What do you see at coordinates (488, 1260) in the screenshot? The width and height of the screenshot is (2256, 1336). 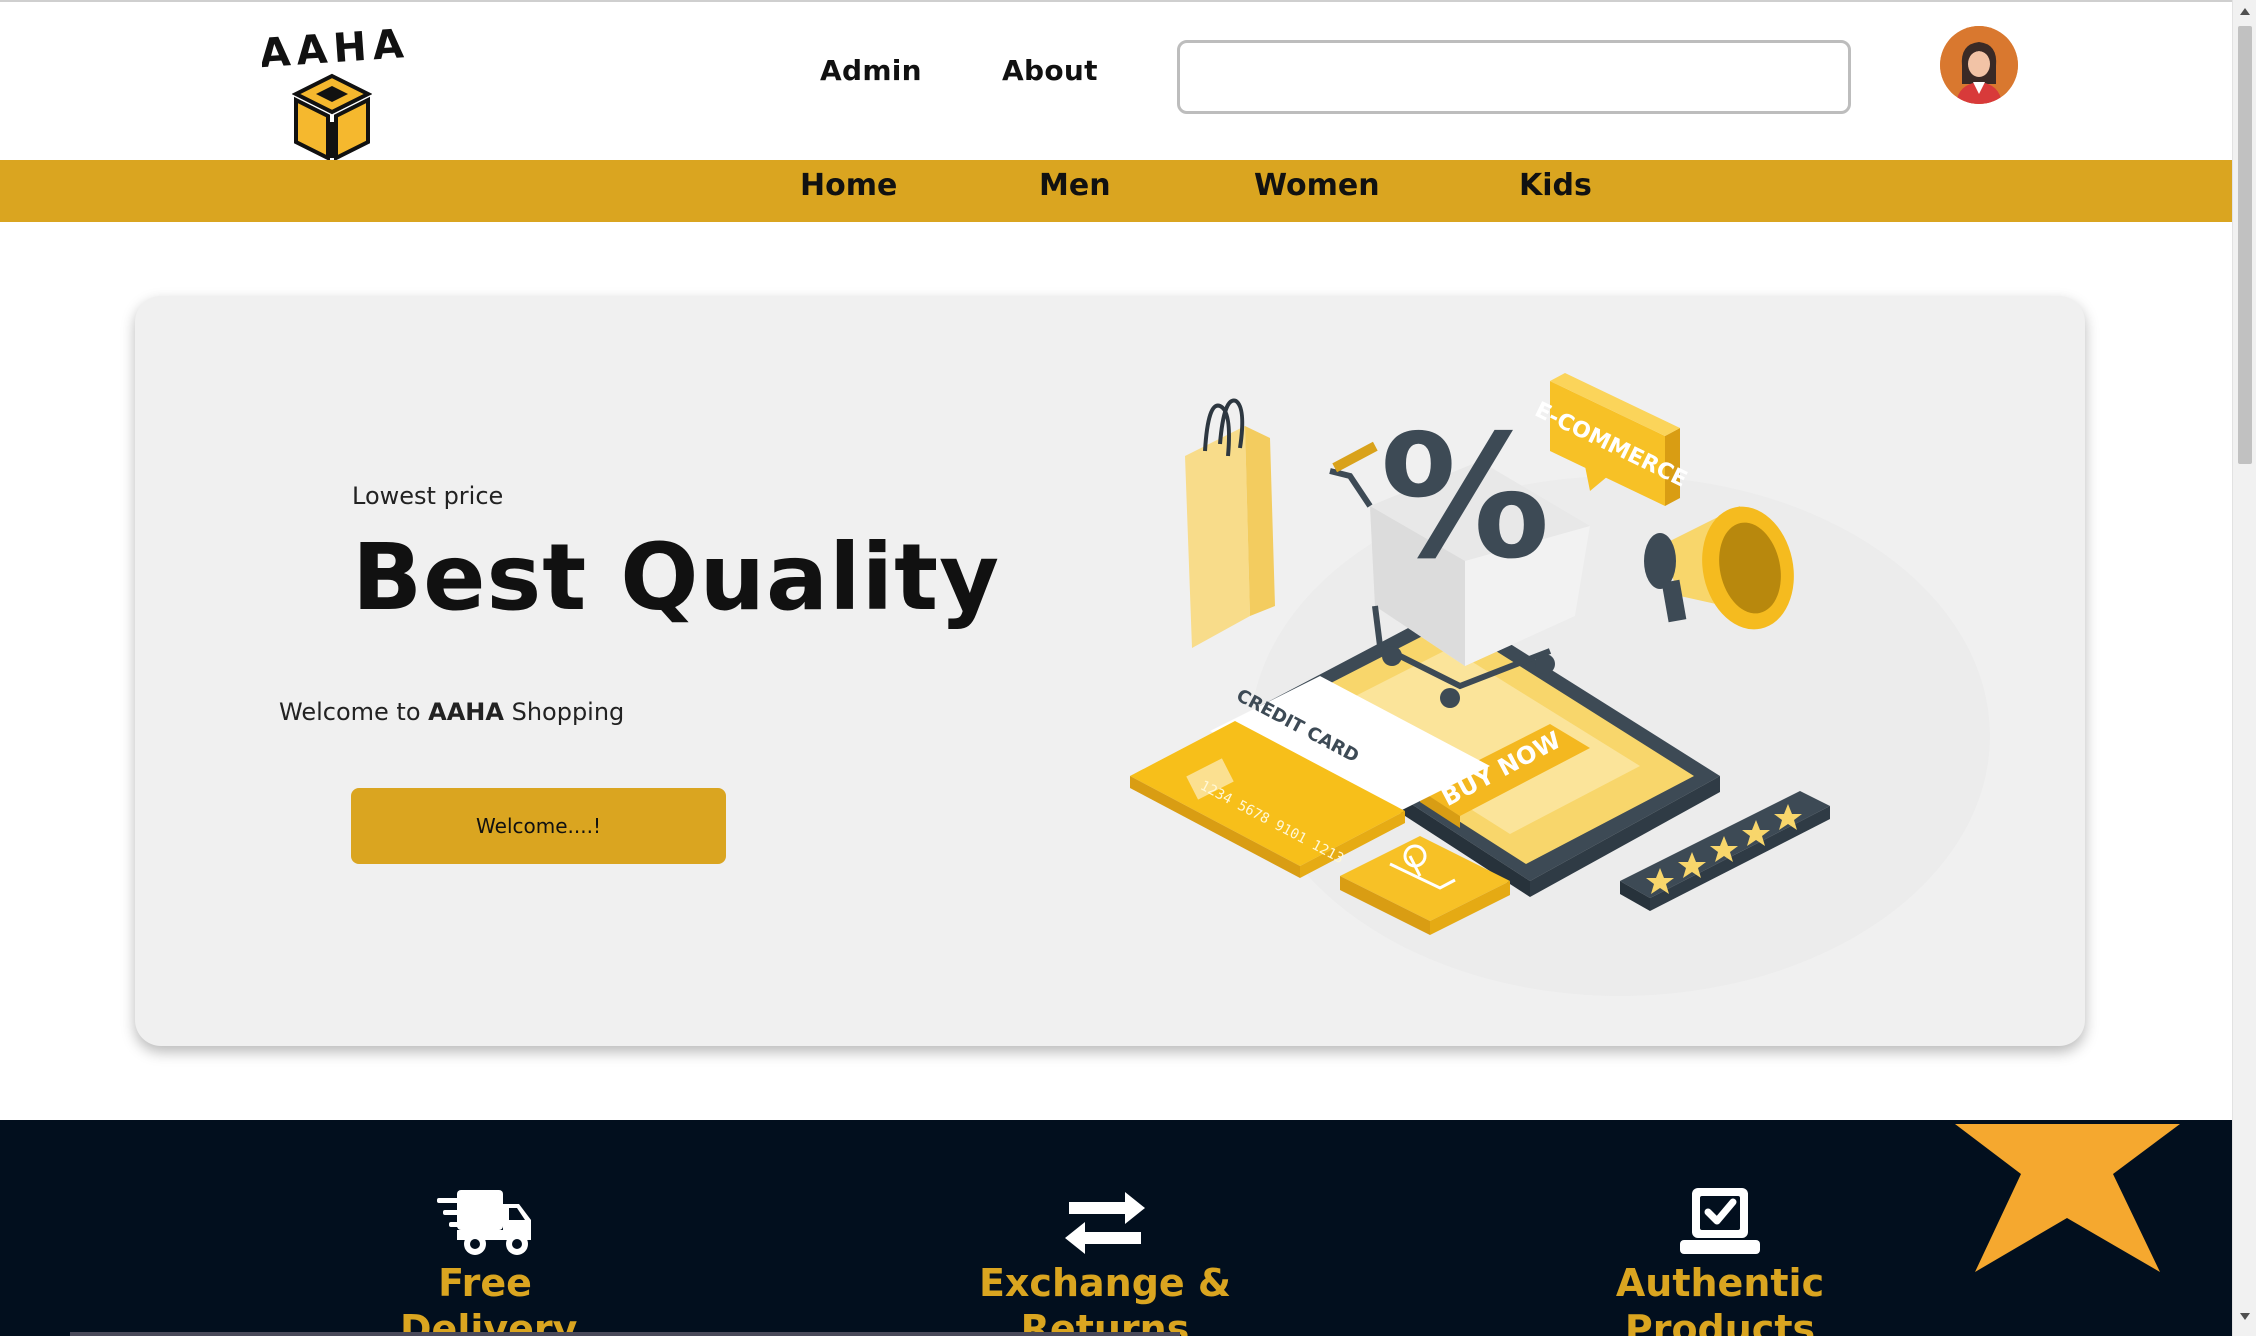 I see `feature-free-delivery: Free Delivery` at bounding box center [488, 1260].